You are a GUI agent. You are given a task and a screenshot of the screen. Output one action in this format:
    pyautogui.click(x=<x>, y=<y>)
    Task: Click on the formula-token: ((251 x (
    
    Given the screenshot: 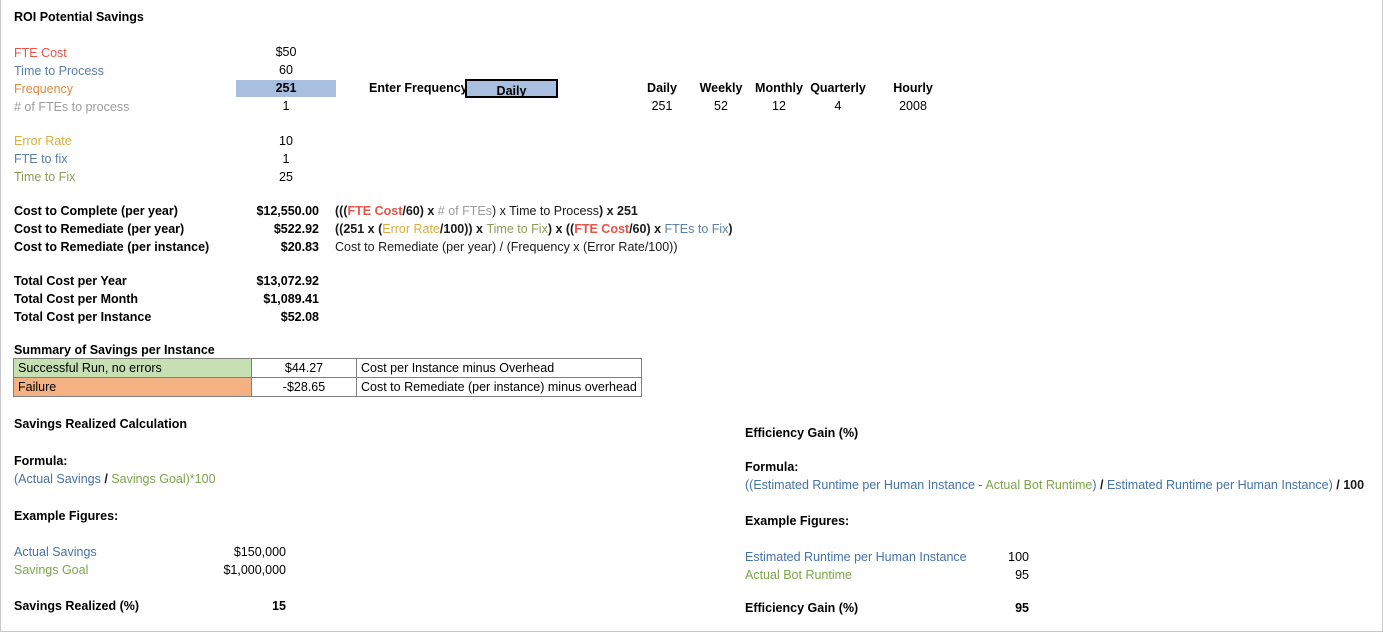 What is the action you would take?
    pyautogui.click(x=359, y=229)
    